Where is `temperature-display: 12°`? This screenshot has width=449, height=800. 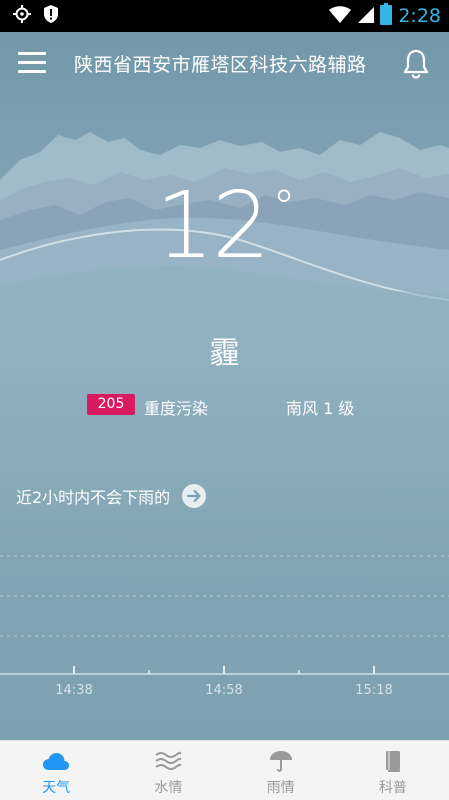
temperature-display: 12° is located at coordinates (224, 226).